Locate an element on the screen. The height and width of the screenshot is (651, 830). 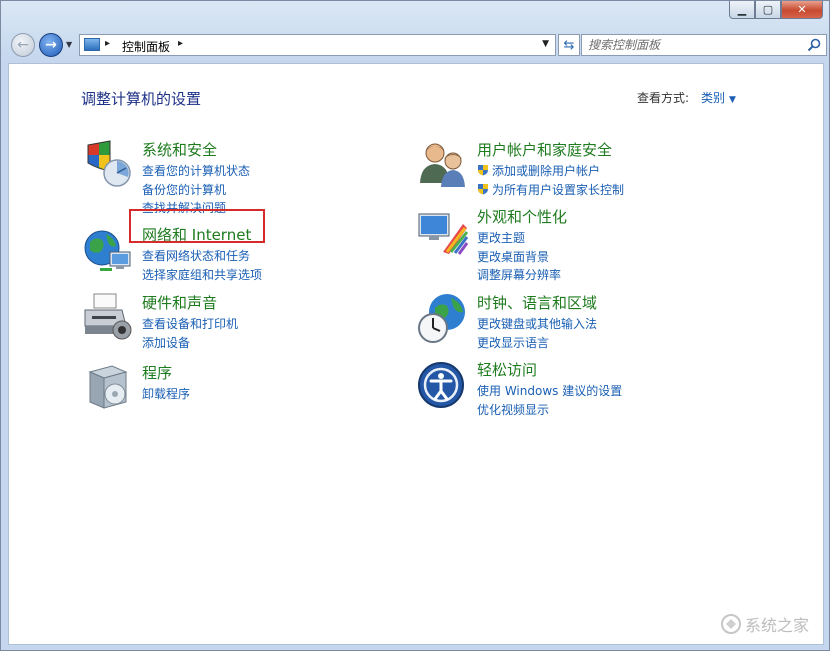
link-add-remove-user-accounts: 添加或删除用户帐户 is located at coordinates (550, 171).